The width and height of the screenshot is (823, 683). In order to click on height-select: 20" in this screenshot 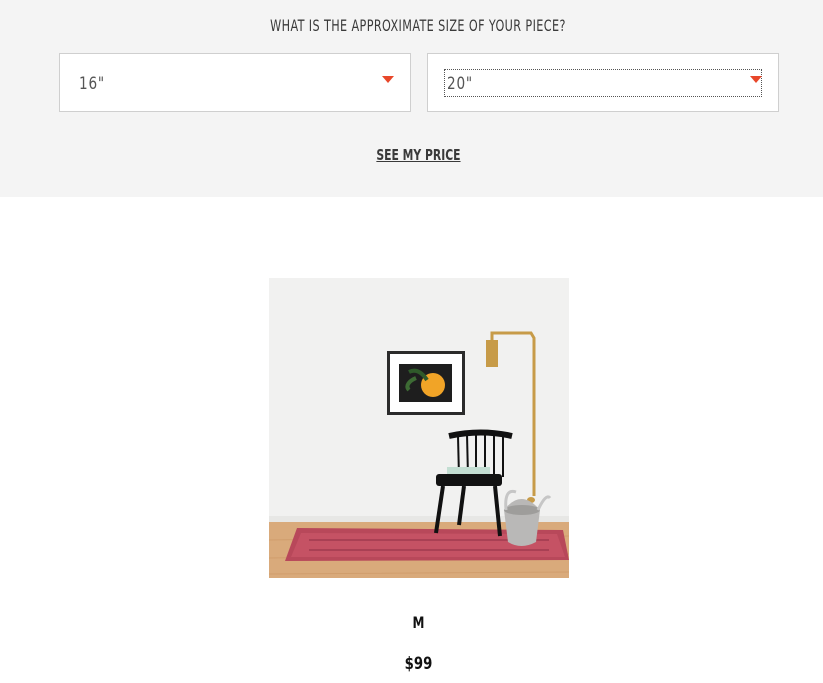, I will do `click(603, 82)`.